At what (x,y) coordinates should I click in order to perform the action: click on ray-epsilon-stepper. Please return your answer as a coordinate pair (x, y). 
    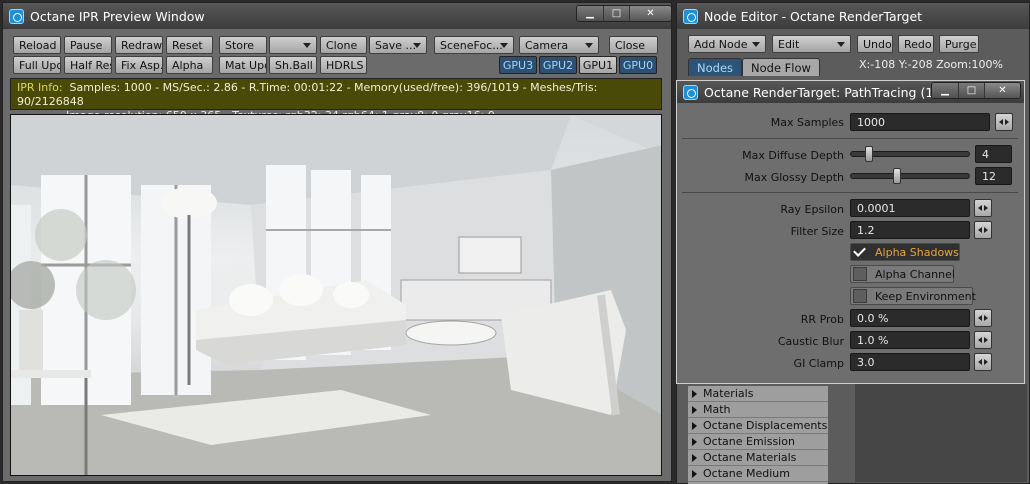
    Looking at the image, I should click on (983, 208).